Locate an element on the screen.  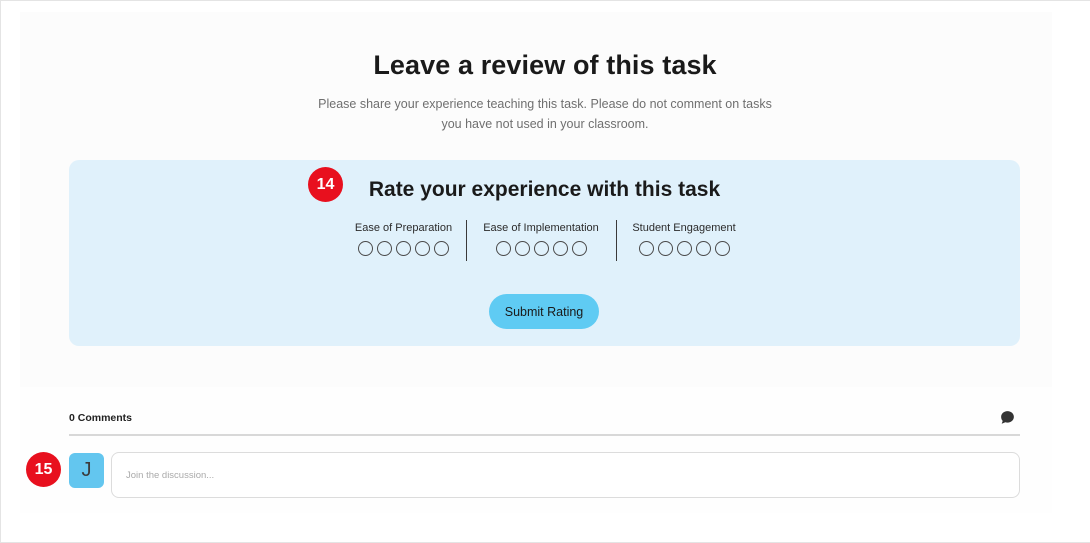
rating-scale-student-engagement is located at coordinates (684, 248).